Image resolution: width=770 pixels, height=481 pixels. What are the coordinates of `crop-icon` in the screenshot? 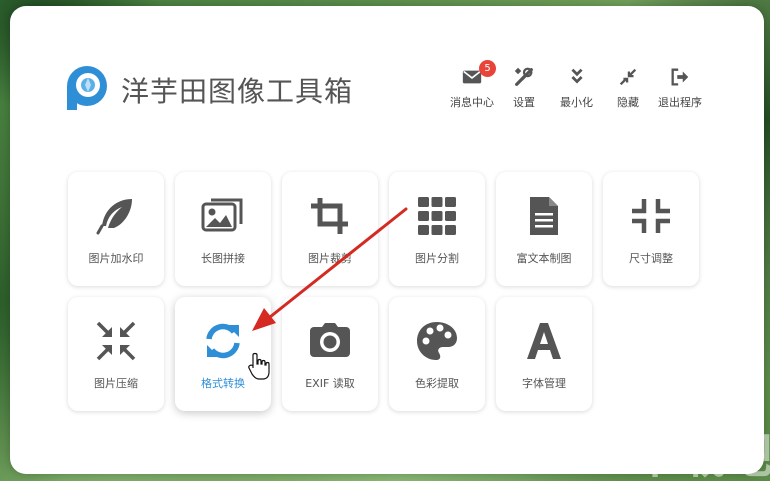 It's located at (329, 216).